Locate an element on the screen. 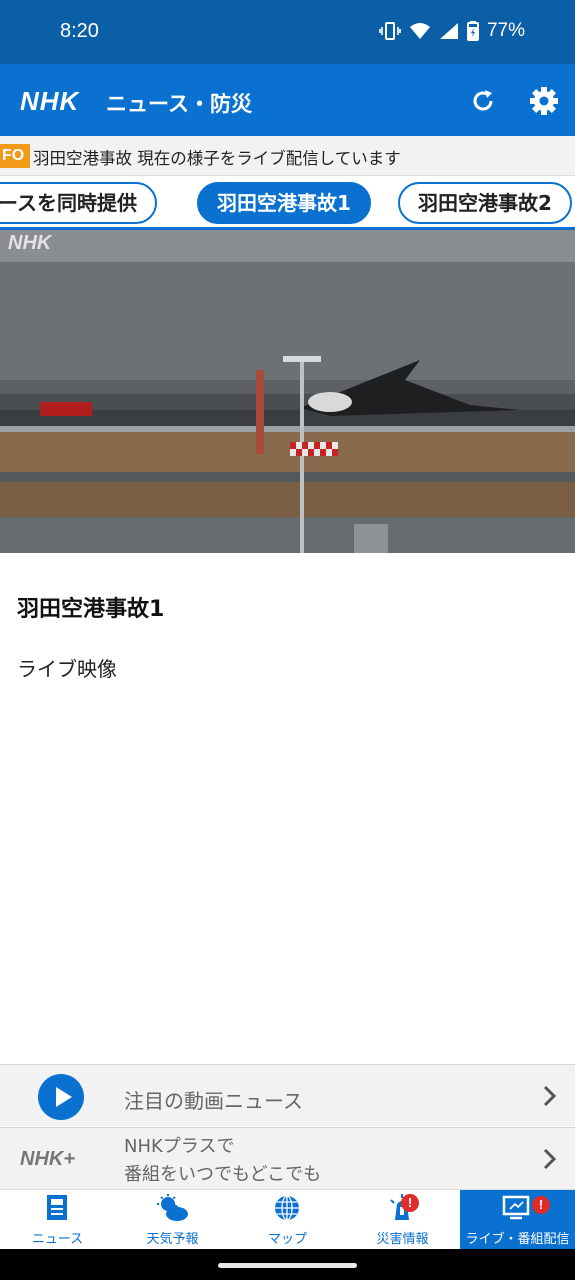  nav-disaster: ! 災害情報 is located at coordinates (402, 1220).